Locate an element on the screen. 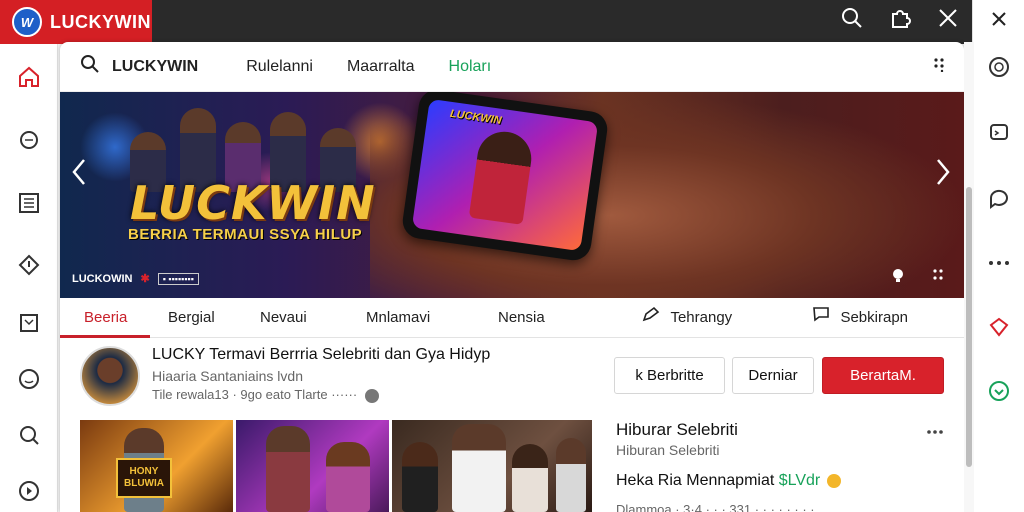  smile-icon is located at coordinates (29, 379).